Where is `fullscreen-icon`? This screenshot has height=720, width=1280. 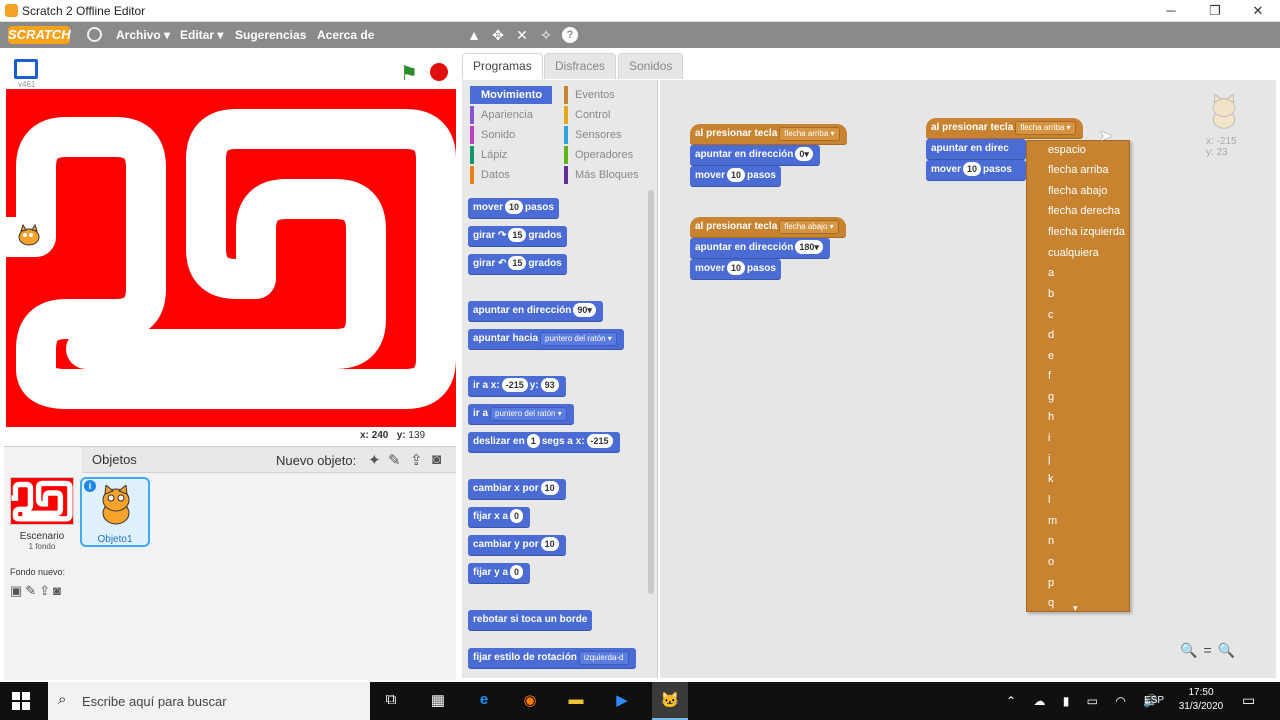
fullscreen-icon is located at coordinates (26, 69).